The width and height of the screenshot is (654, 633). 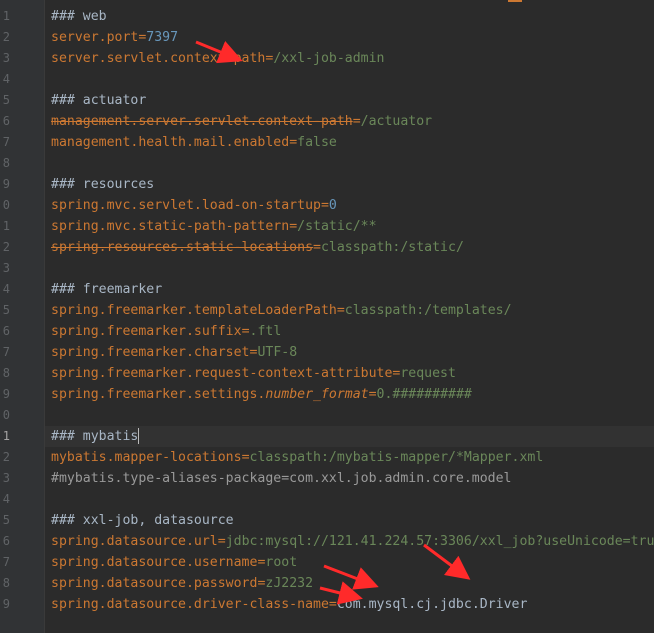 I want to click on code-token: server.port, so click(x=95, y=37).